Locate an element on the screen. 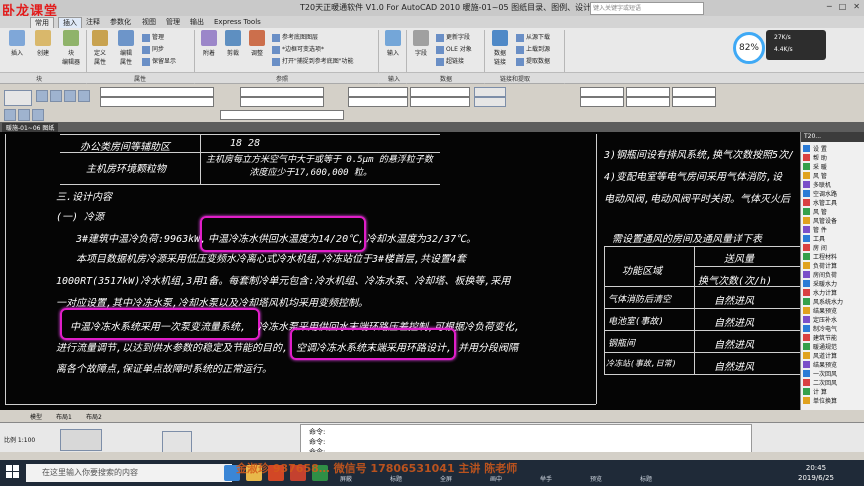 The image size is (864, 486). tab-output: 输出 is located at coordinates (197, 22).